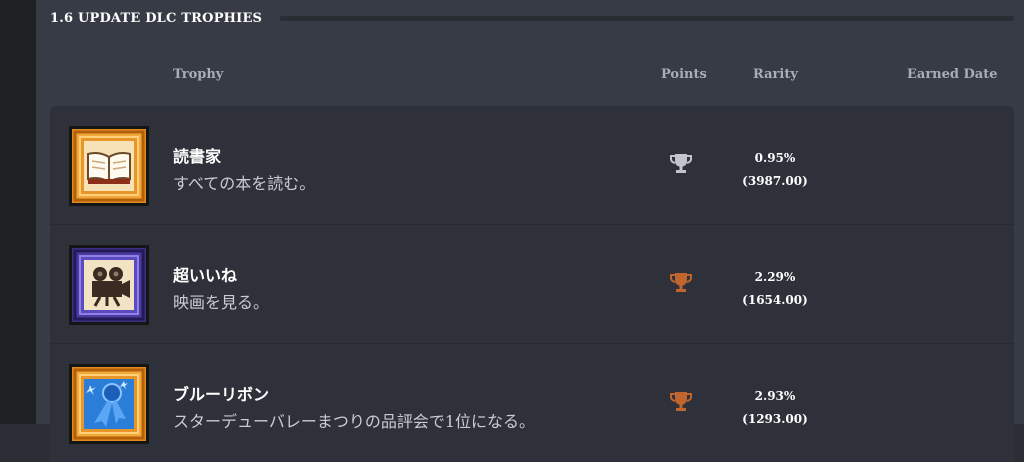 This screenshot has height=462, width=1024. Describe the element at coordinates (109, 285) in the screenshot. I see `movie-camera-icon` at that location.